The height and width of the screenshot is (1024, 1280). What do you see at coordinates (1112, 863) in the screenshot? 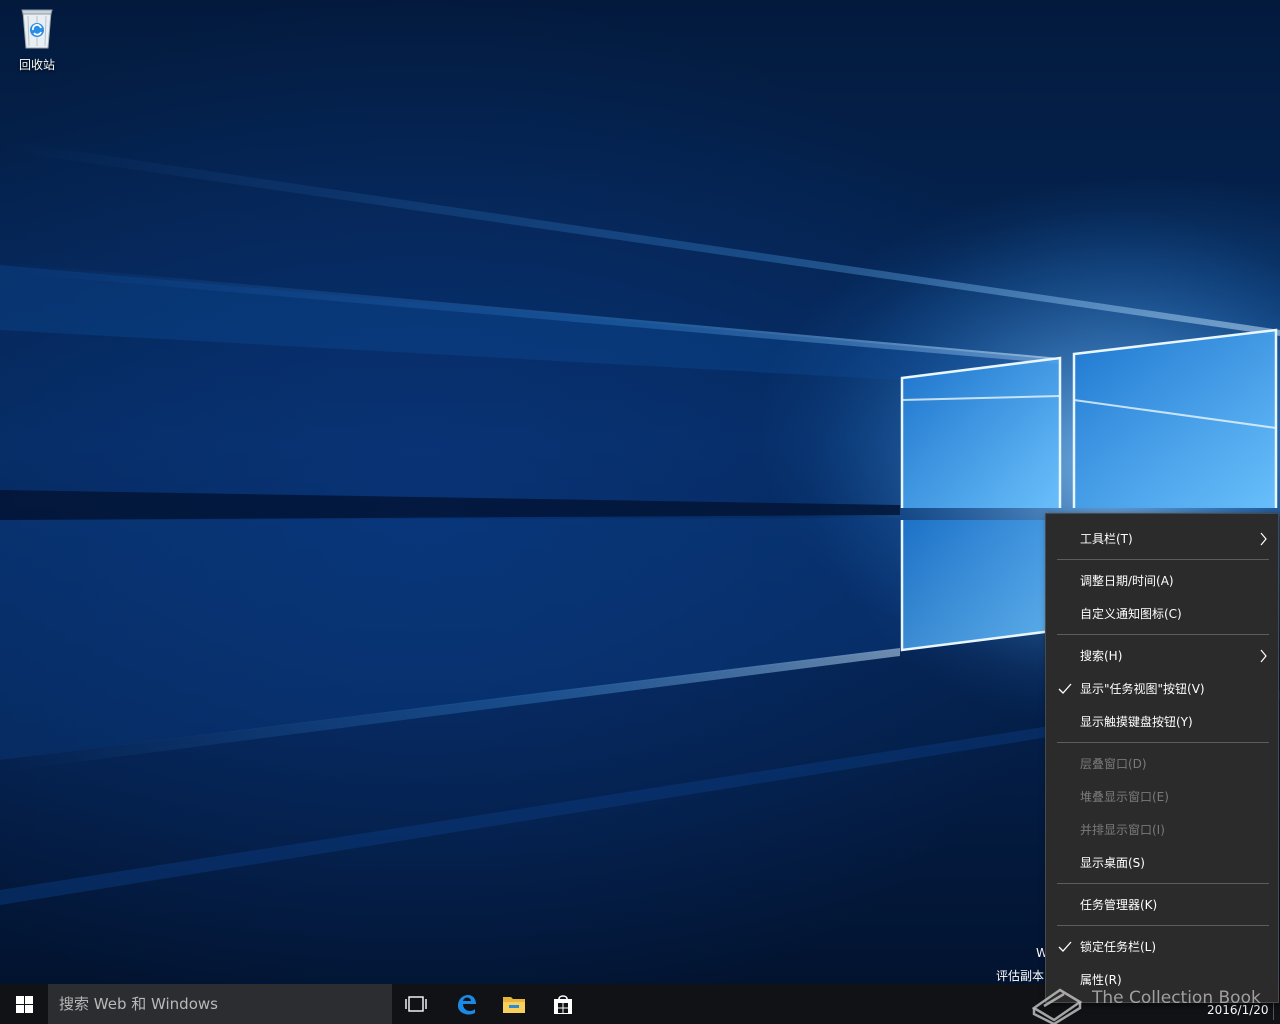
I see `menu-item-label: 显示桌面(S)` at bounding box center [1112, 863].